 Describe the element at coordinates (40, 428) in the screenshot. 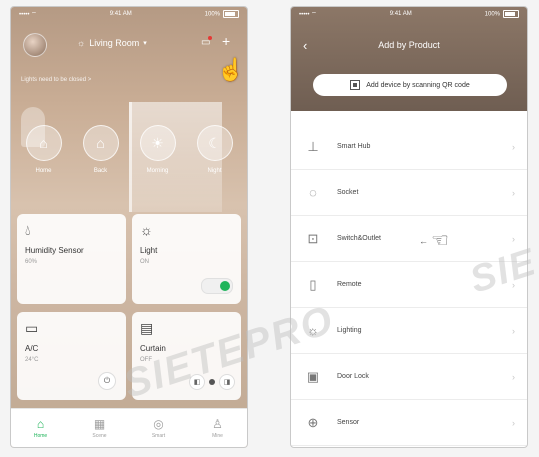

I see `tab-home: ⌂ Home` at that location.